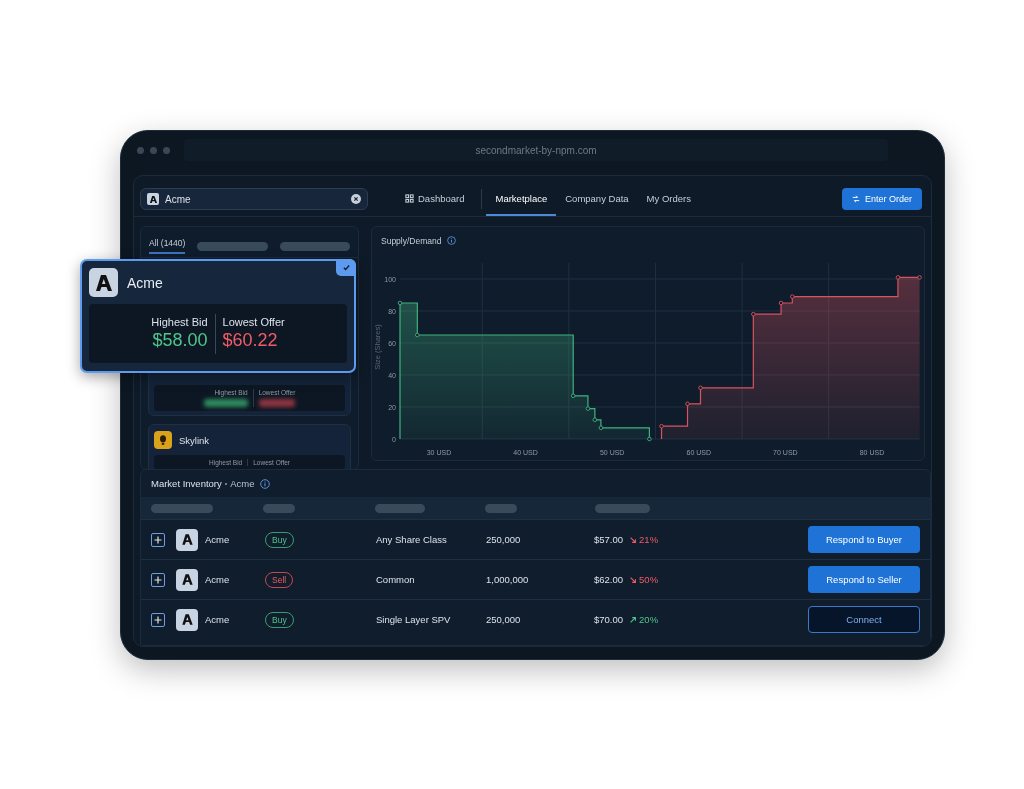 The width and height of the screenshot is (1024, 789). Describe the element at coordinates (881, 199) in the screenshot. I see `enter-order-button: Enter Order` at that location.